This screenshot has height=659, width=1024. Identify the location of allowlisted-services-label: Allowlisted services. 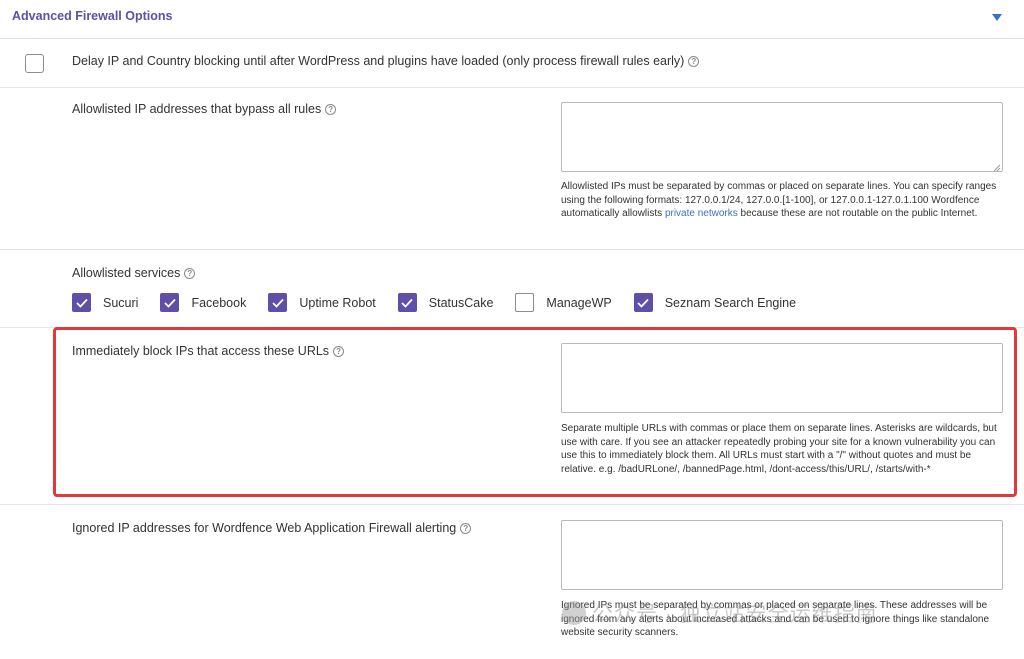
(126, 273).